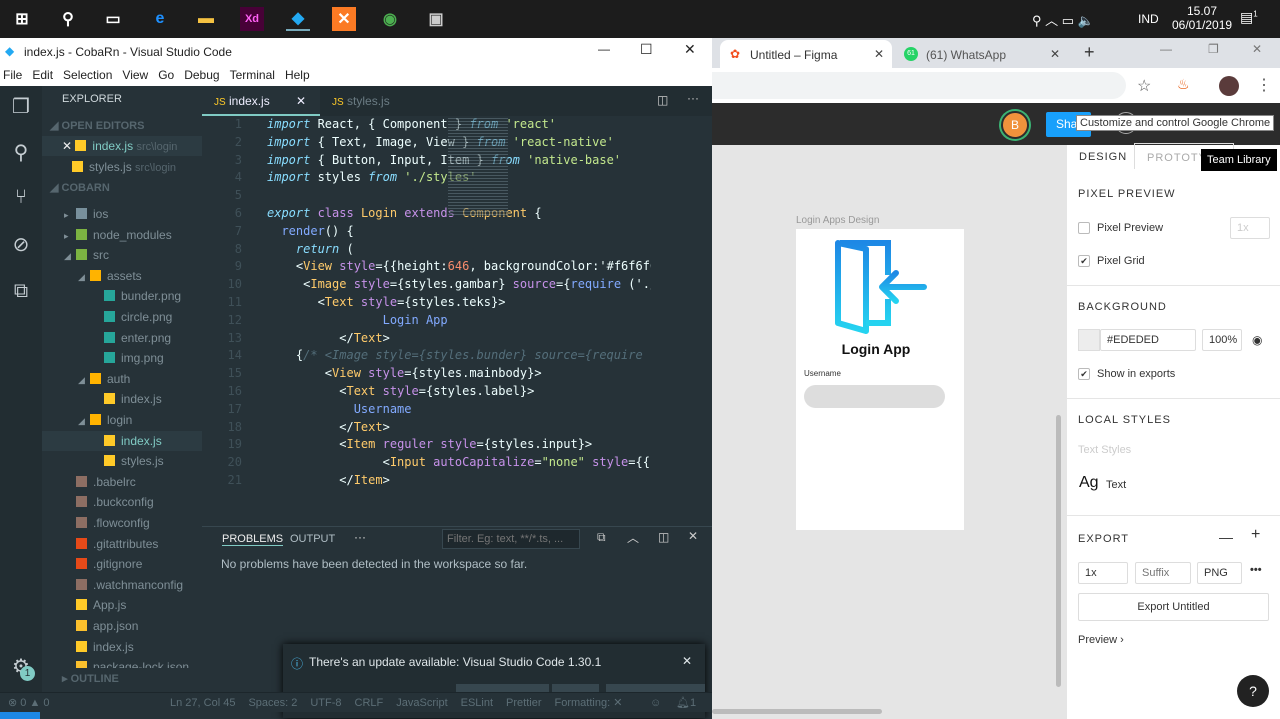 Image resolution: width=1280 pixels, height=719 pixels. I want to click on feedback-smiley-icon: ☺, so click(655, 703).